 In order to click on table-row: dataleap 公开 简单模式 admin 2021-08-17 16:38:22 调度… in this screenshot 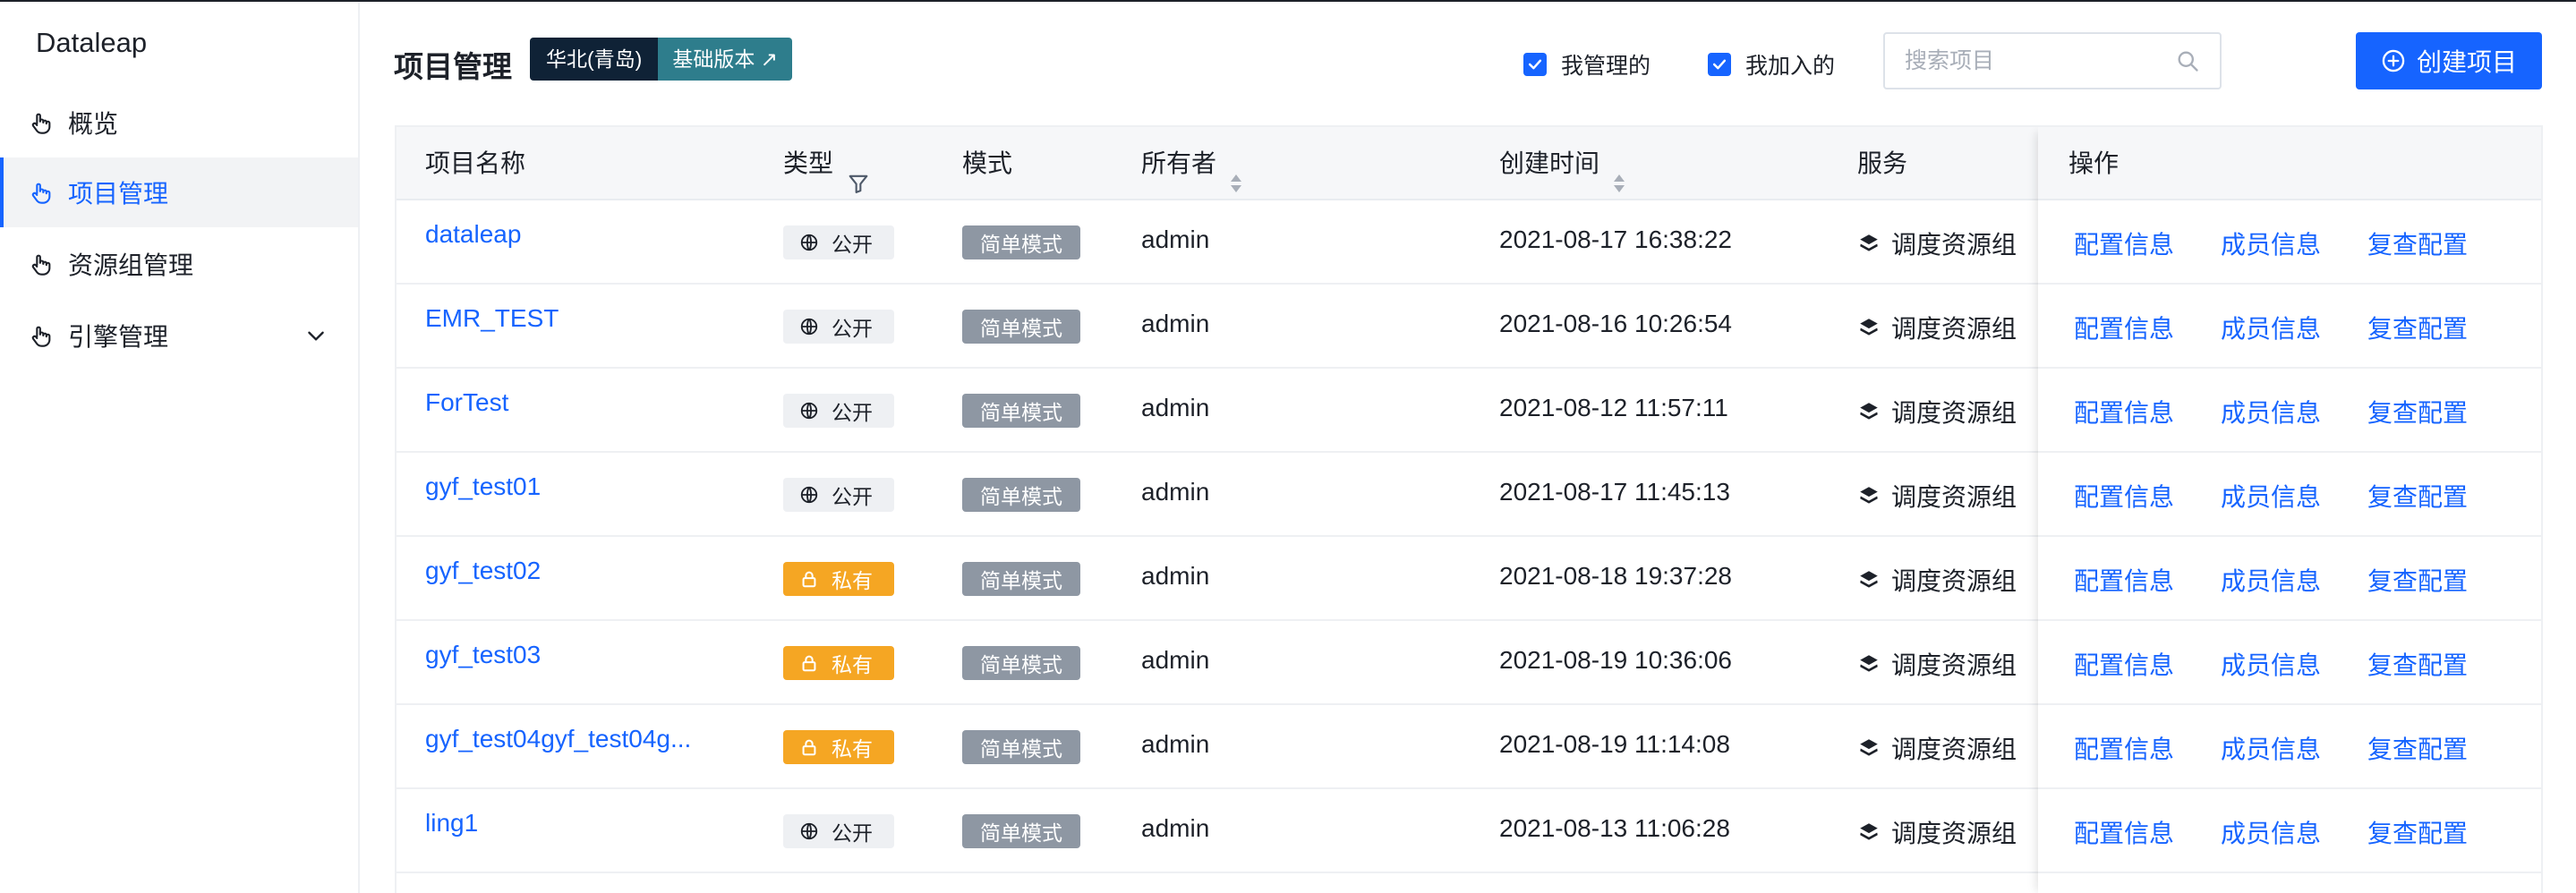, I will do `click(1469, 242)`.